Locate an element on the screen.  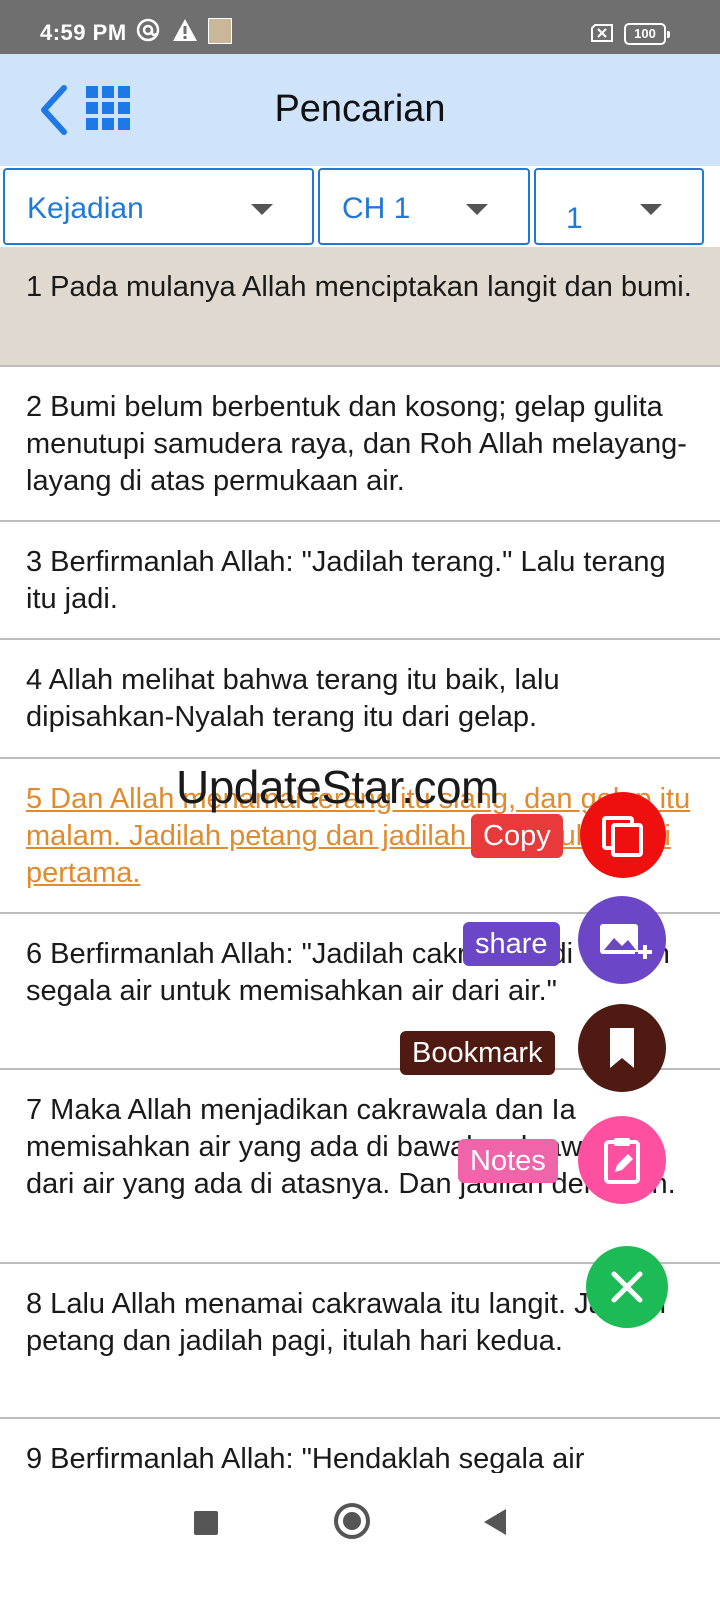
share-button is located at coordinates (622, 940).